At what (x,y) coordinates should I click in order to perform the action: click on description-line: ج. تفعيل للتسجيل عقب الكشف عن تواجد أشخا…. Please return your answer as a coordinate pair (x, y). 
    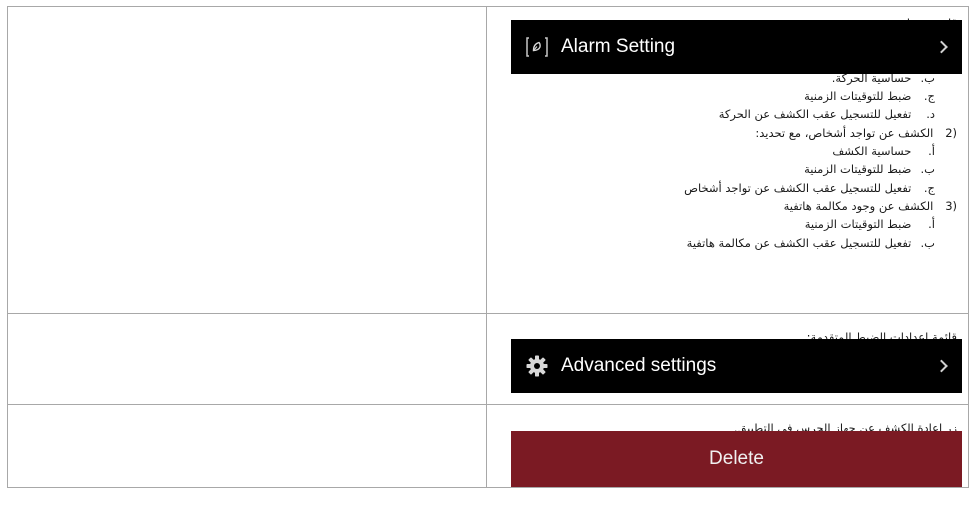
    Looking at the image, I should click on (727, 188).